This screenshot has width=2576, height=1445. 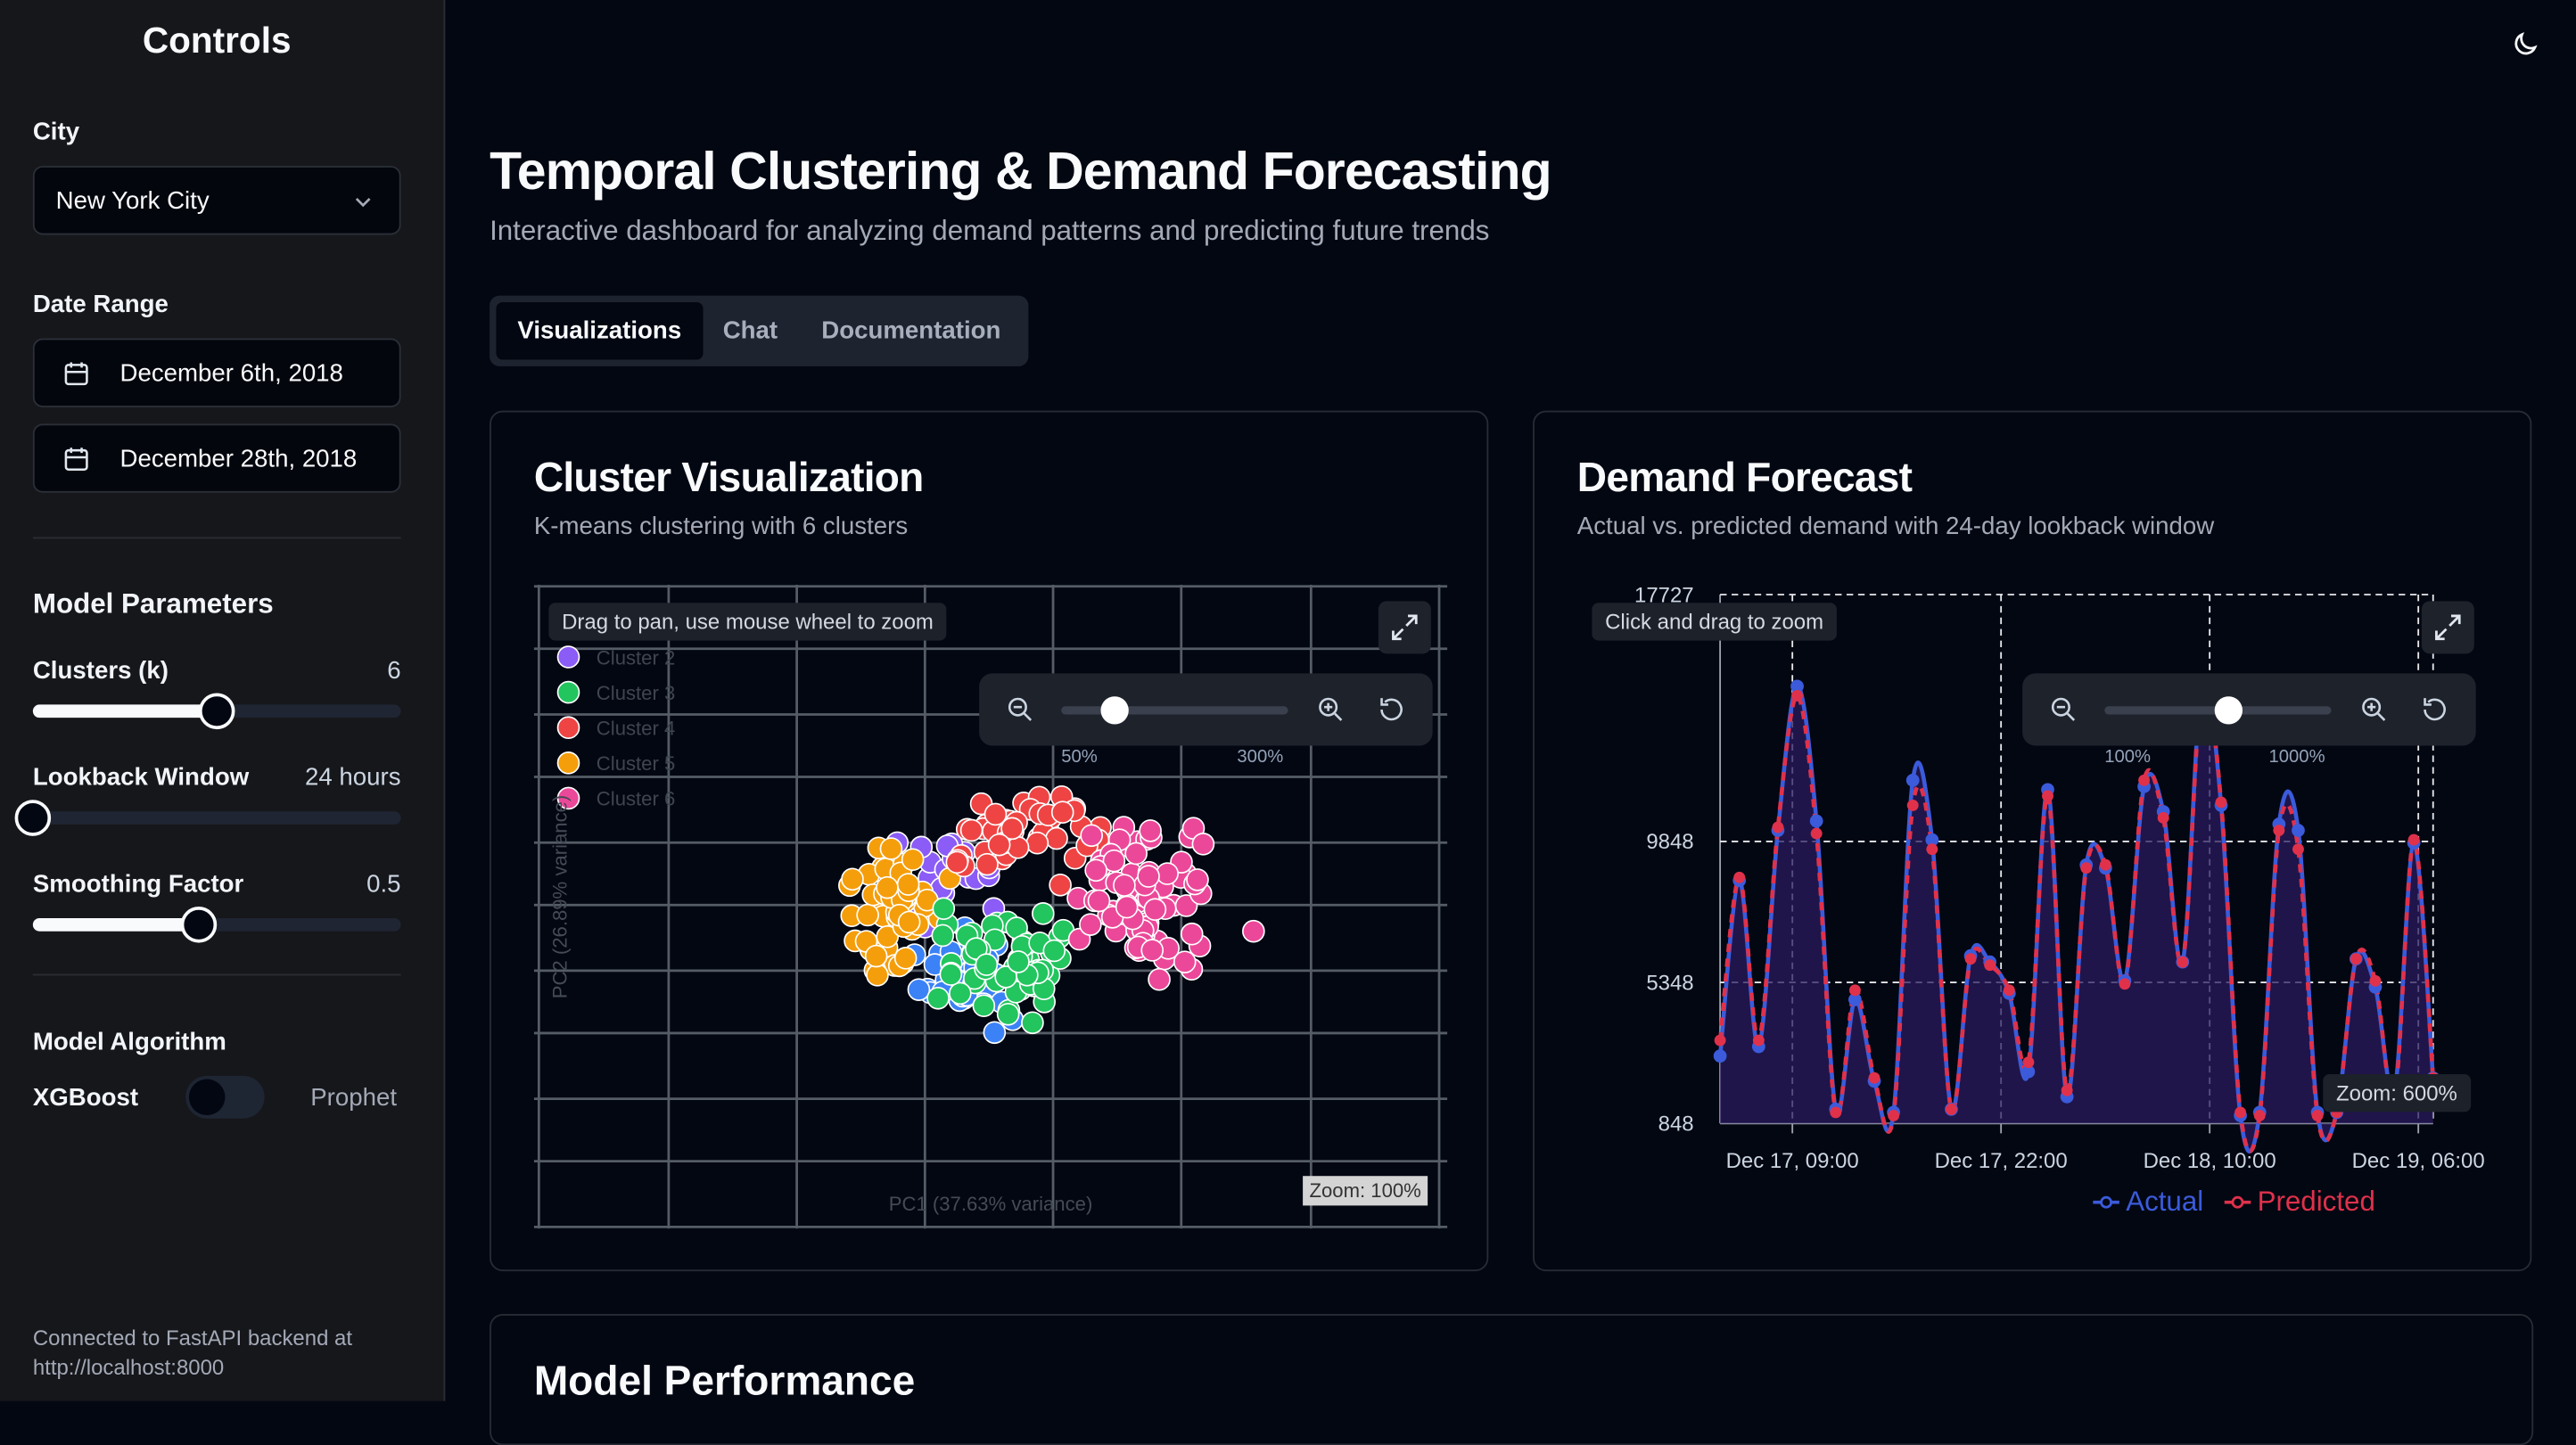 I want to click on zoom-max-label: 300%, so click(x=1260, y=758).